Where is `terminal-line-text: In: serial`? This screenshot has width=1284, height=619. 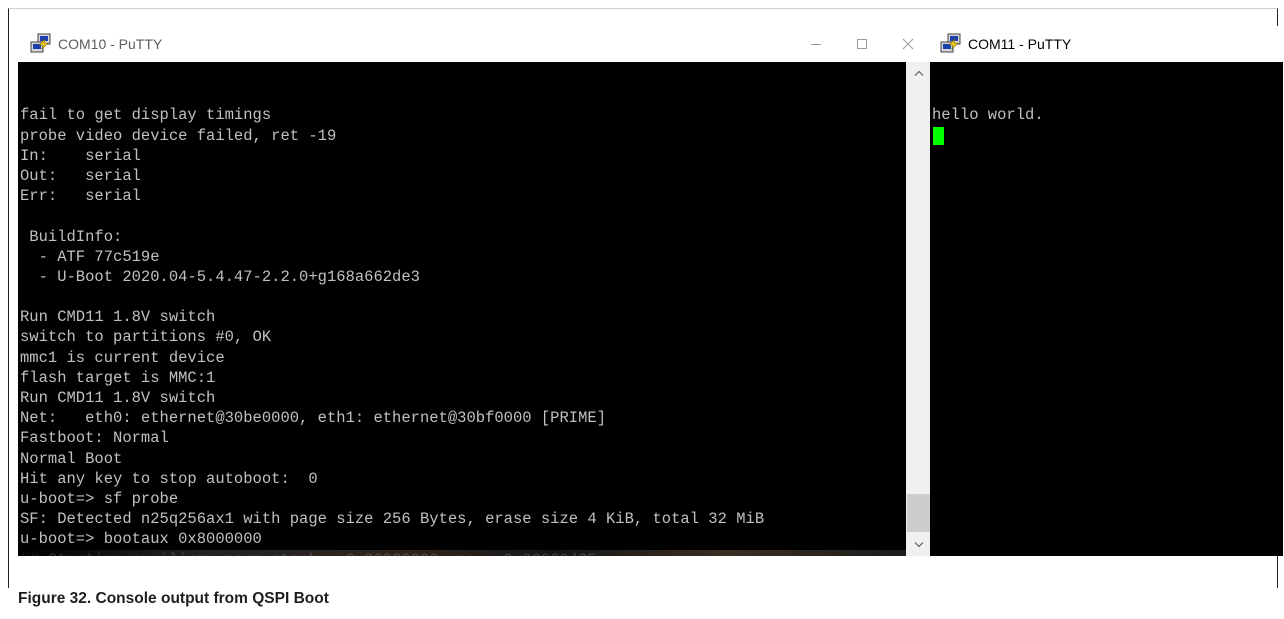
terminal-line-text: In: serial is located at coordinates (80, 155).